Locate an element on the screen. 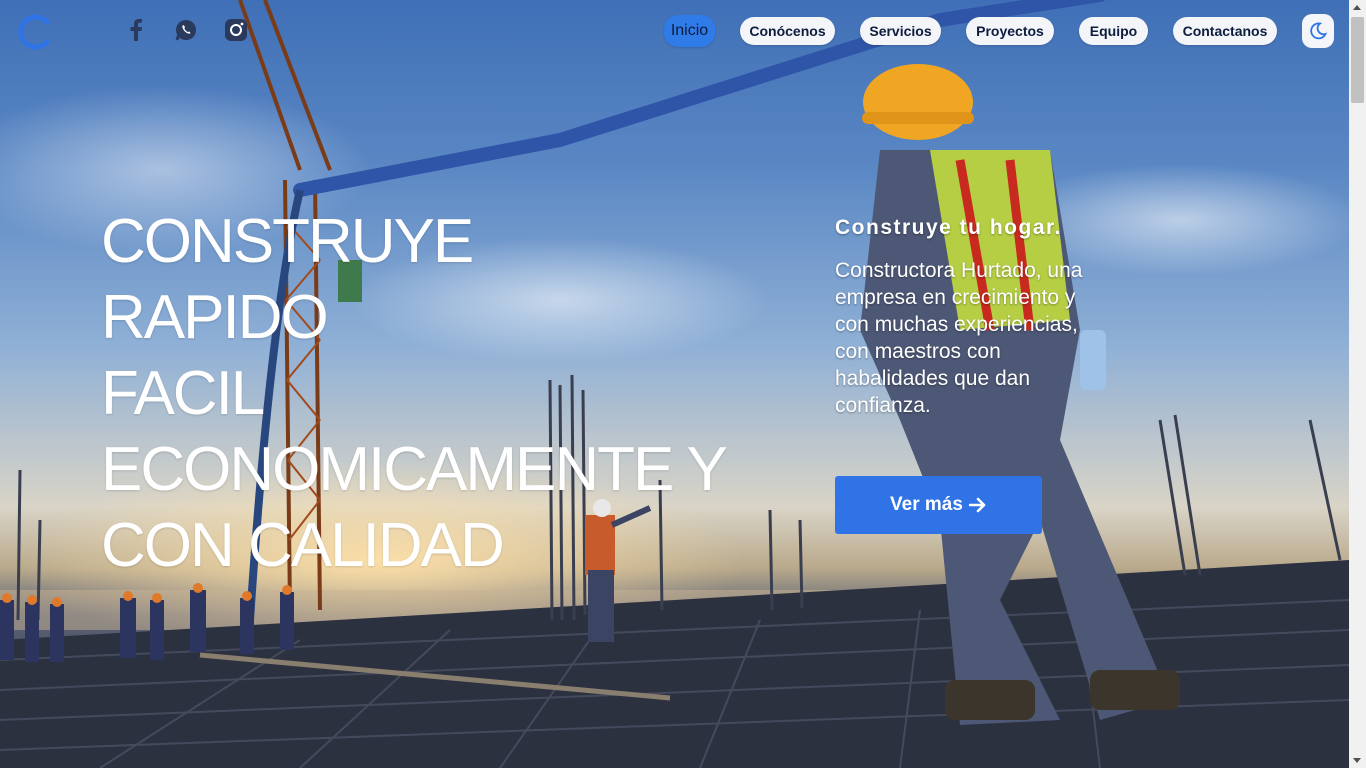  scroll-thumb is located at coordinates (1357, 60).